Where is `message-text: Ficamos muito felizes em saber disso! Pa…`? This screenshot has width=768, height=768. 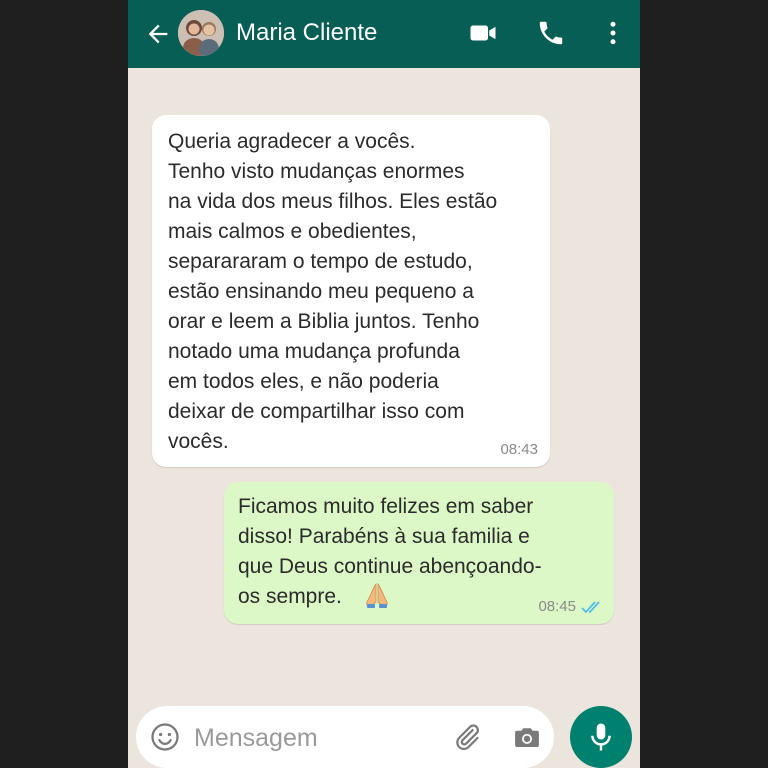 message-text: Ficamos muito felizes em saber disso! Pa… is located at coordinates (390, 551).